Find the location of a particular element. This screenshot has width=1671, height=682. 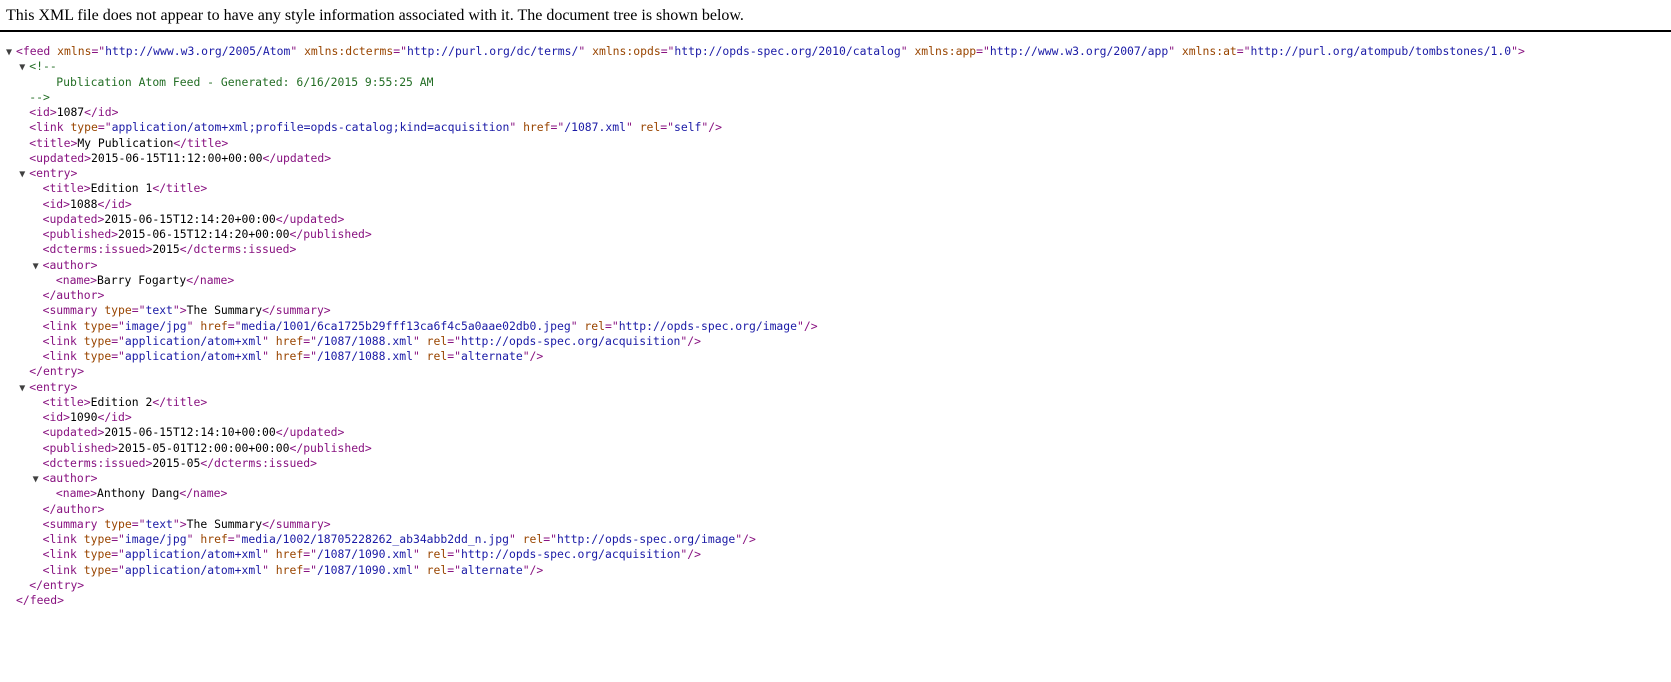

xml-text-content: 1088 is located at coordinates (84, 203).